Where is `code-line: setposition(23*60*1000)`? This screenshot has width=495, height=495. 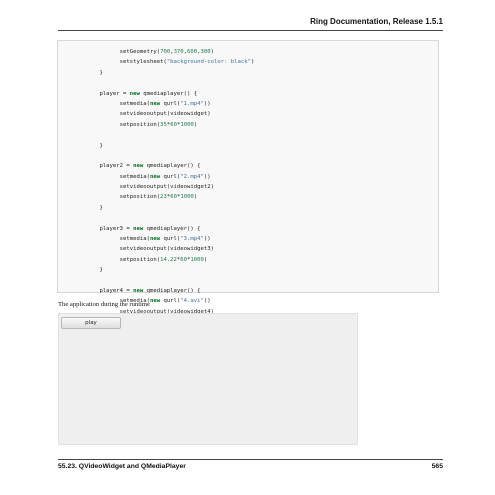
code-line: setposition(23*60*1000) is located at coordinates (248, 197).